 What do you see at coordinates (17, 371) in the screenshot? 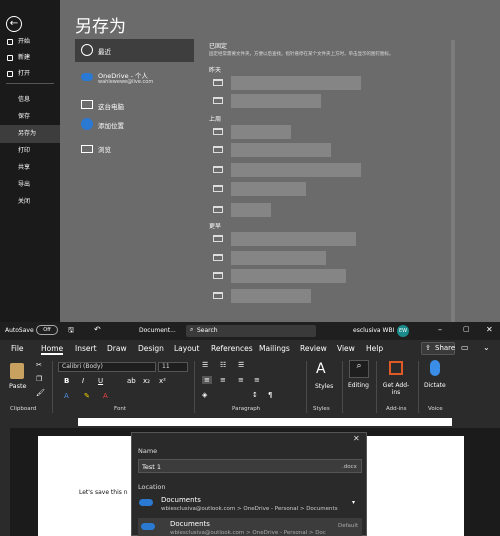
I see `clipboard-icon` at bounding box center [17, 371].